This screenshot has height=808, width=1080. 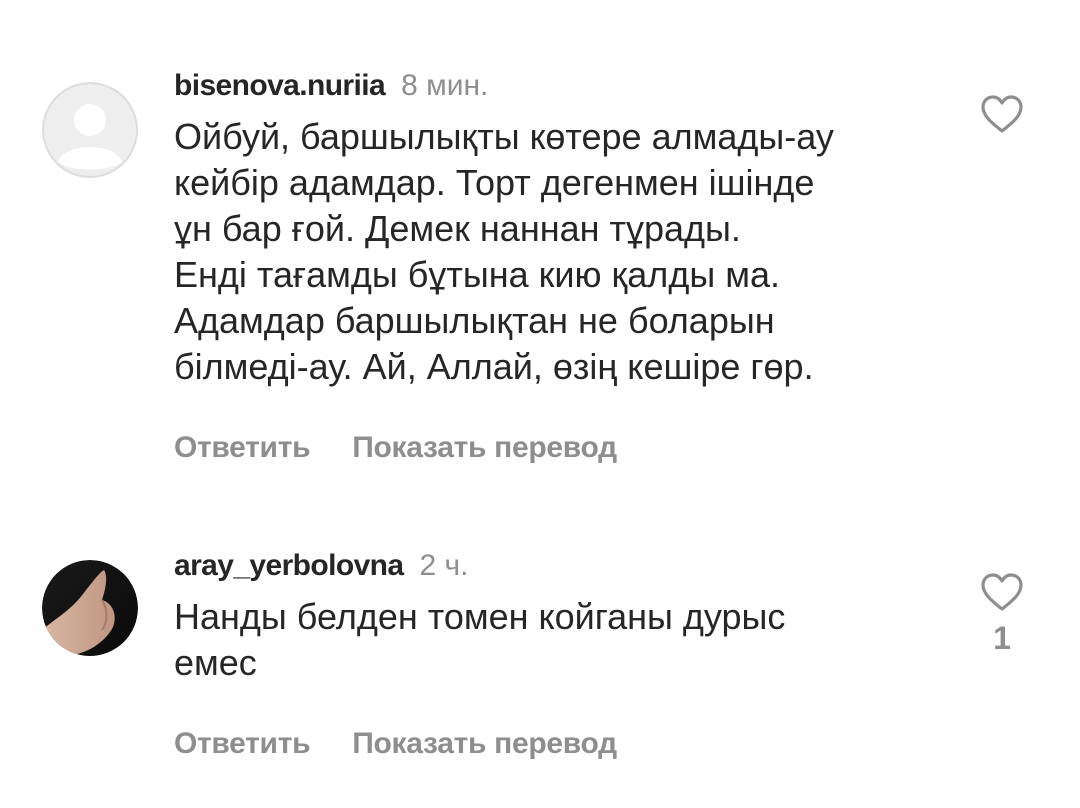 I want to click on default-avatar-icon, so click(x=90, y=130).